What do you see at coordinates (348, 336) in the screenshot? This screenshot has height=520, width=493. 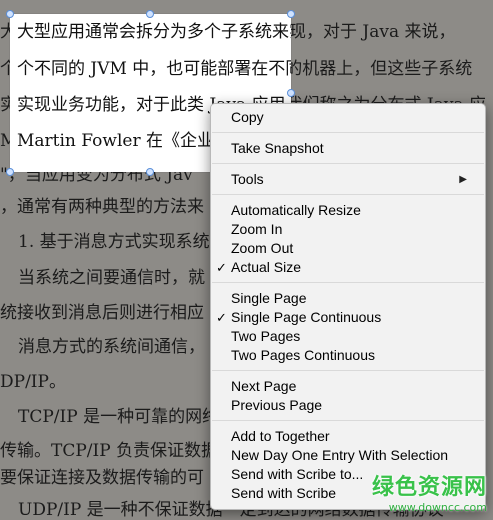 I see `menu-item-two-pages: Two Pages` at bounding box center [348, 336].